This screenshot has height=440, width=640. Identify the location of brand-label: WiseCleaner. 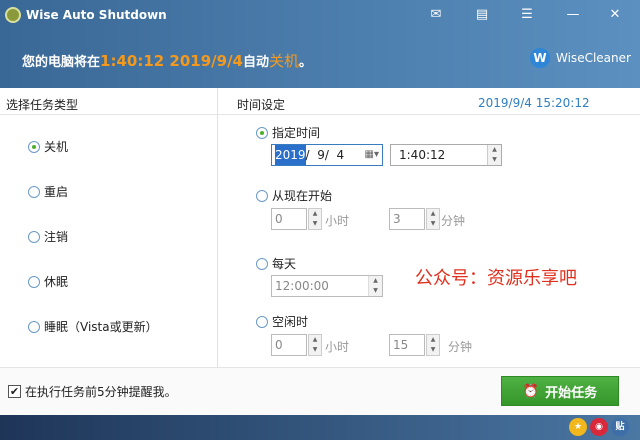
(593, 58).